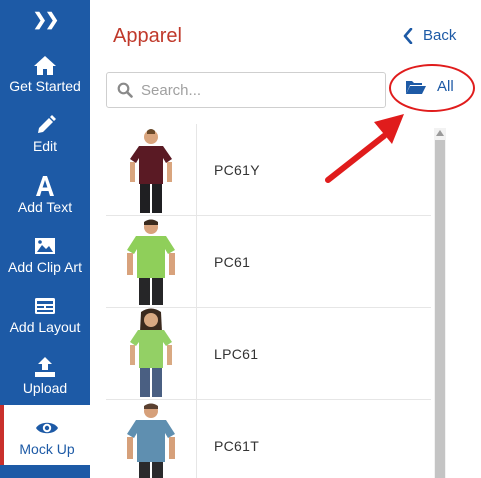 This screenshot has height=478, width=481. What do you see at coordinates (268, 354) in the screenshot?
I see `list-item: LPC61` at bounding box center [268, 354].